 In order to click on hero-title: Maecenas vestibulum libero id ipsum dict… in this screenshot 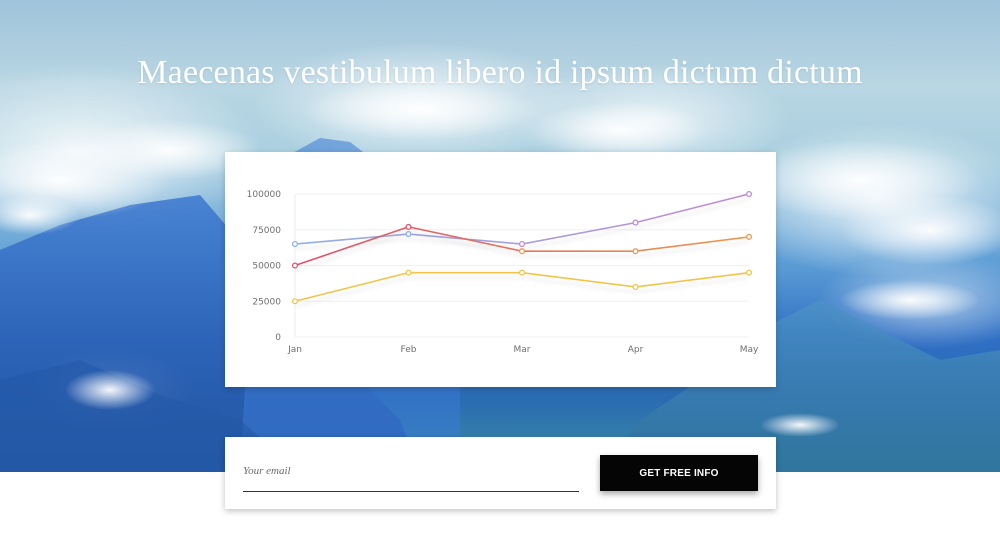, I will do `click(500, 72)`.